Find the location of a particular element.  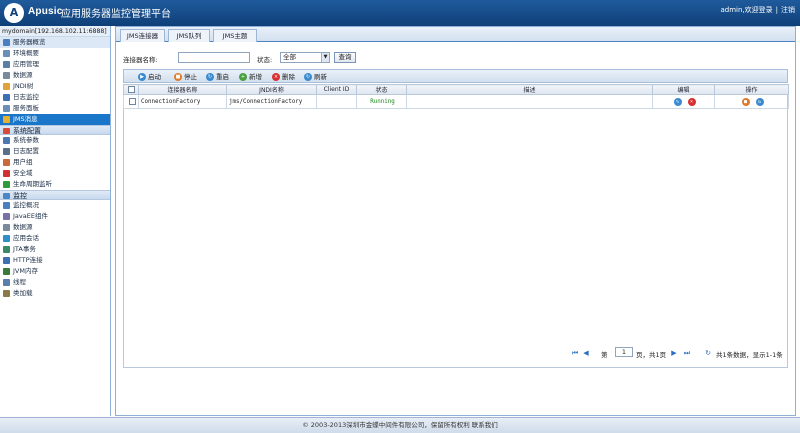

mail-icon is located at coordinates (6, 119).